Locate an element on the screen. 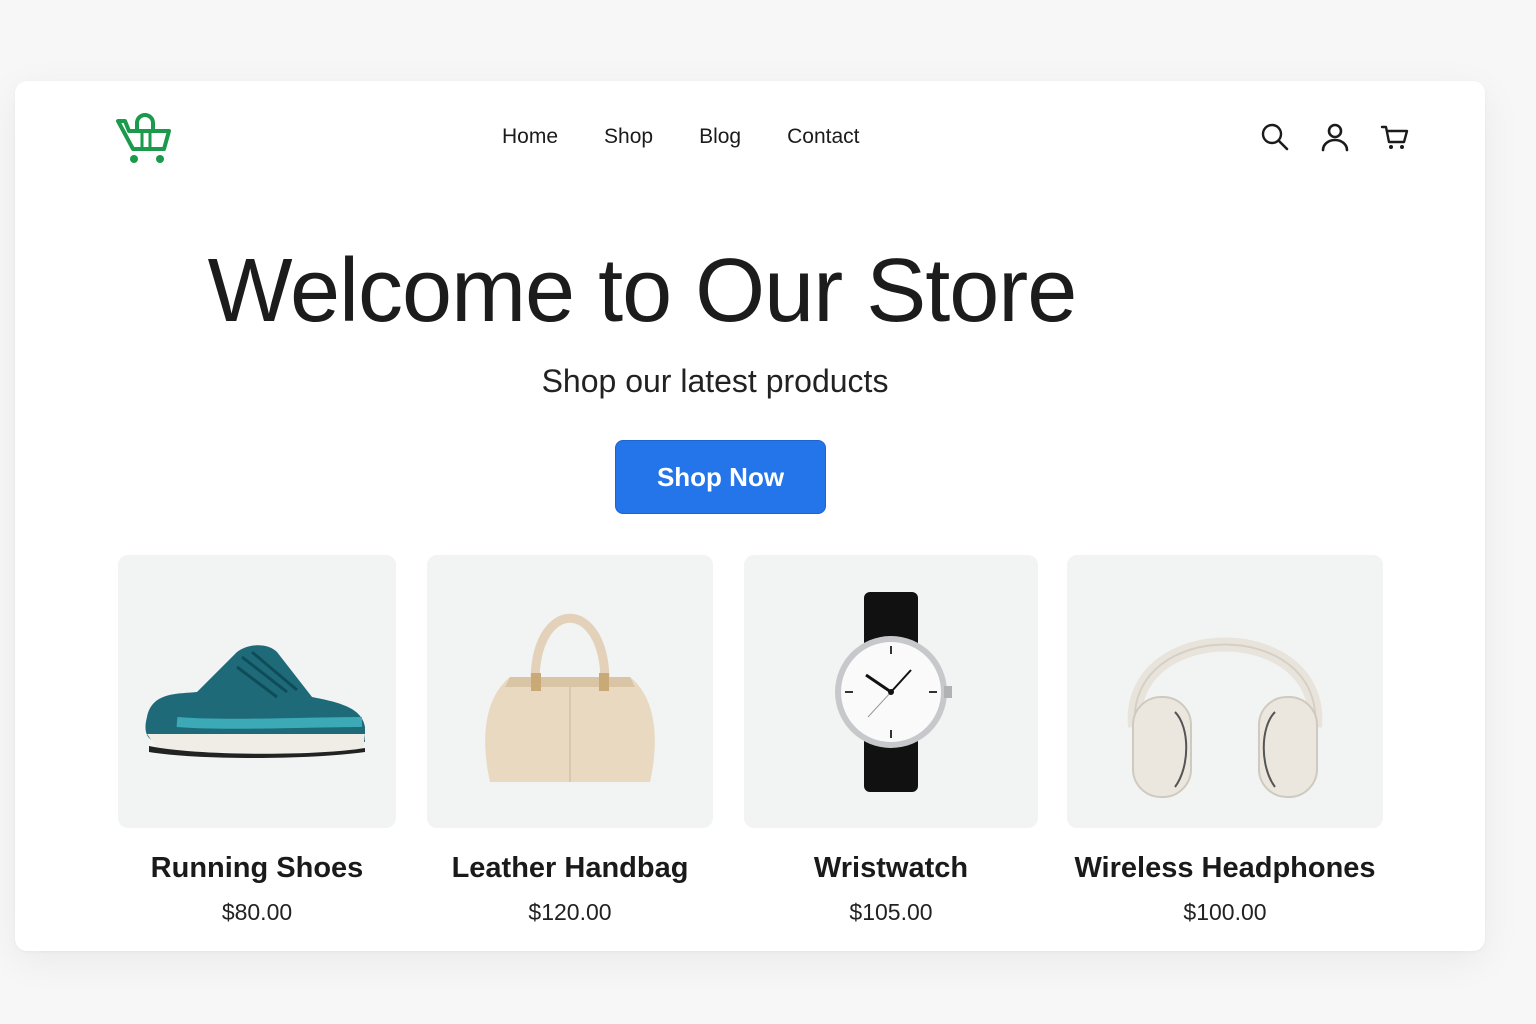  product-name: Wristwatch is located at coordinates (891, 868).